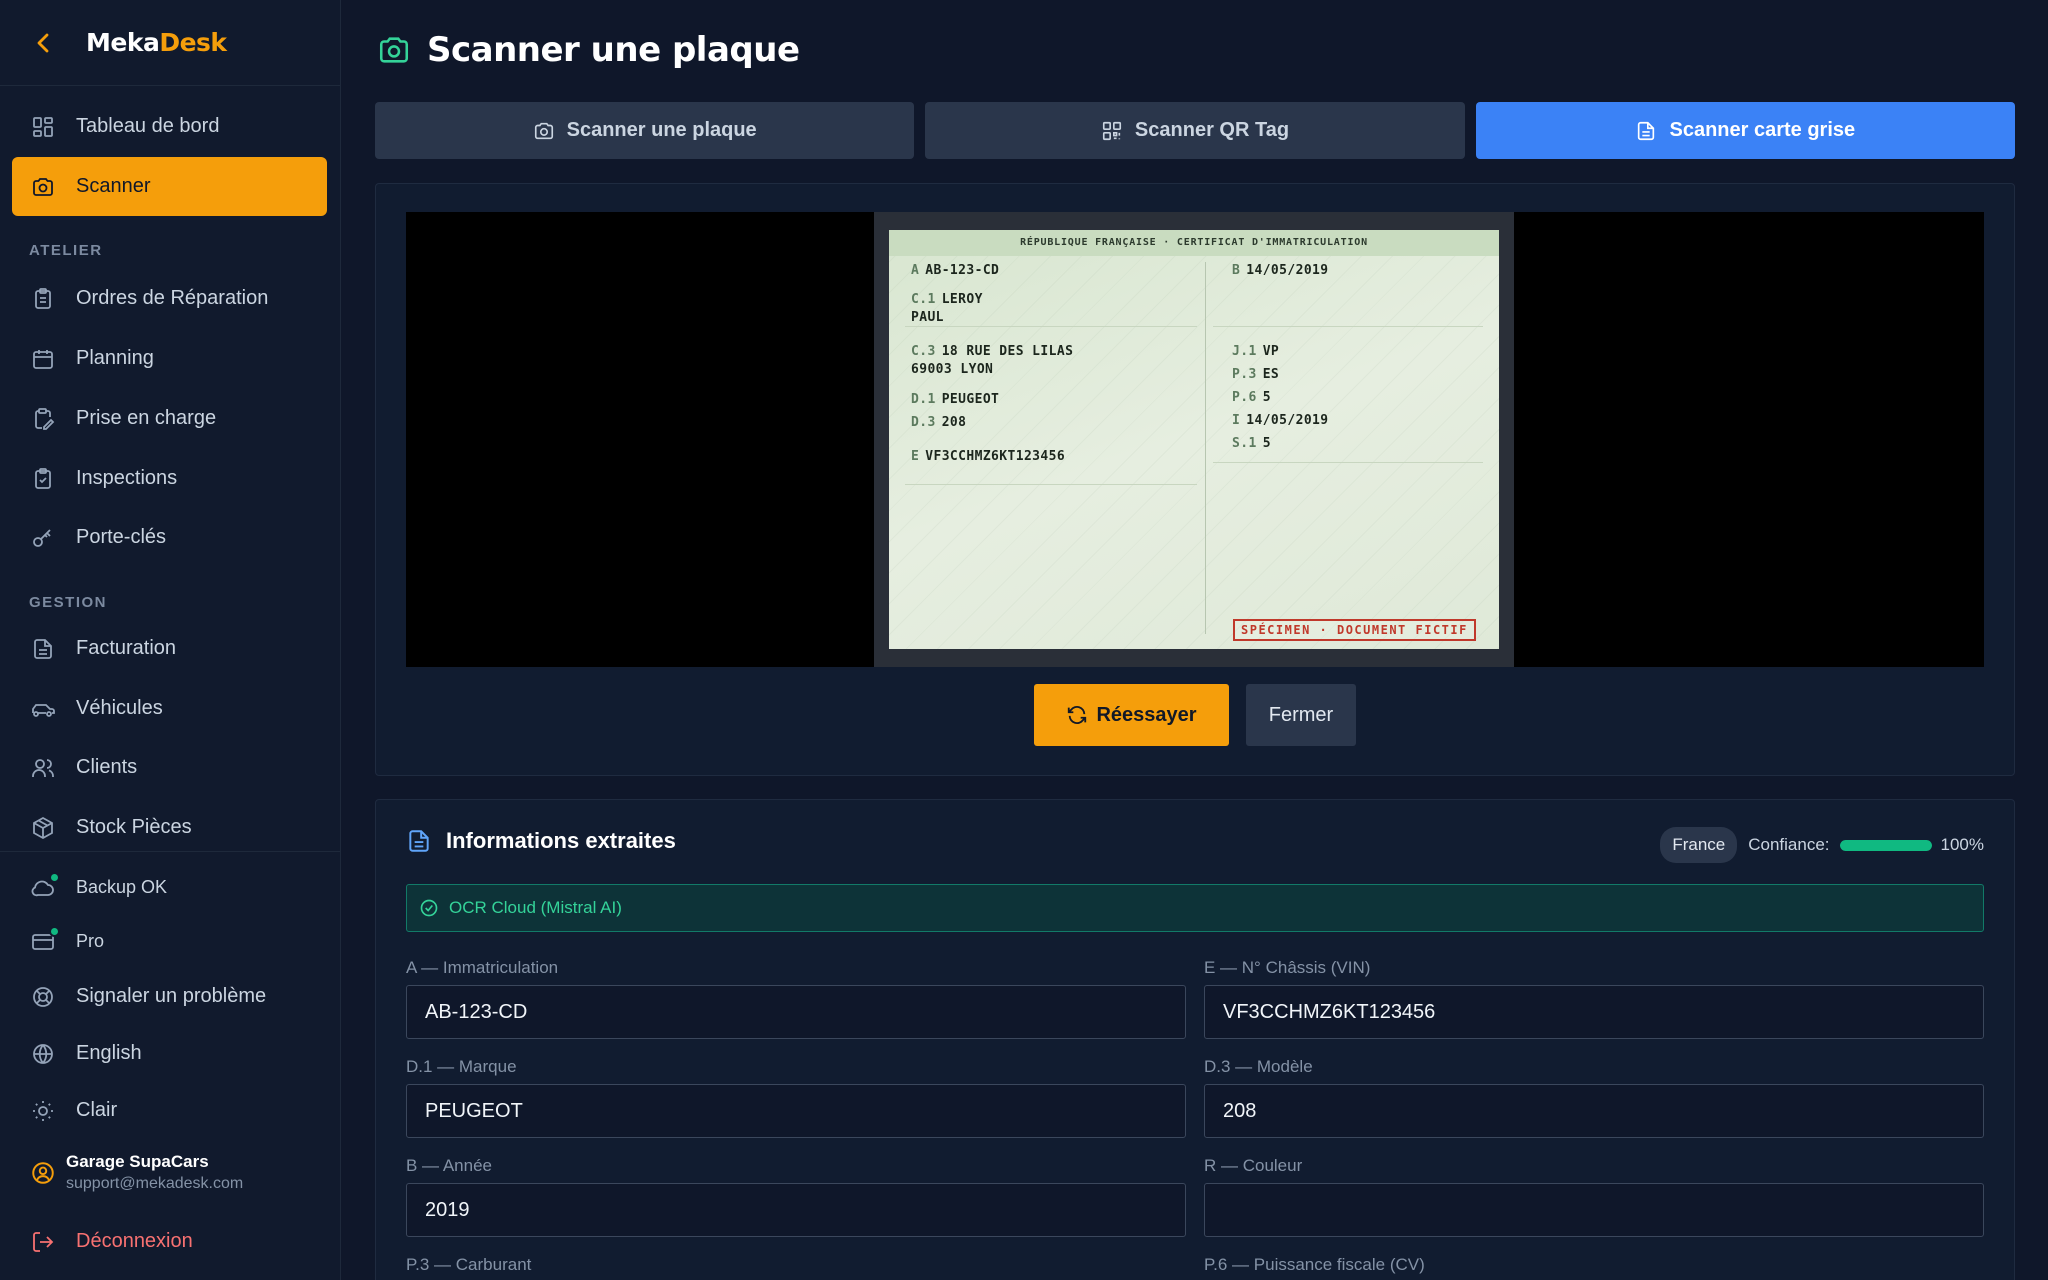 The width and height of the screenshot is (2048, 1280). Describe the element at coordinates (1256, 374) in the screenshot. I see `doc-field-p3: P.3 ES` at that location.